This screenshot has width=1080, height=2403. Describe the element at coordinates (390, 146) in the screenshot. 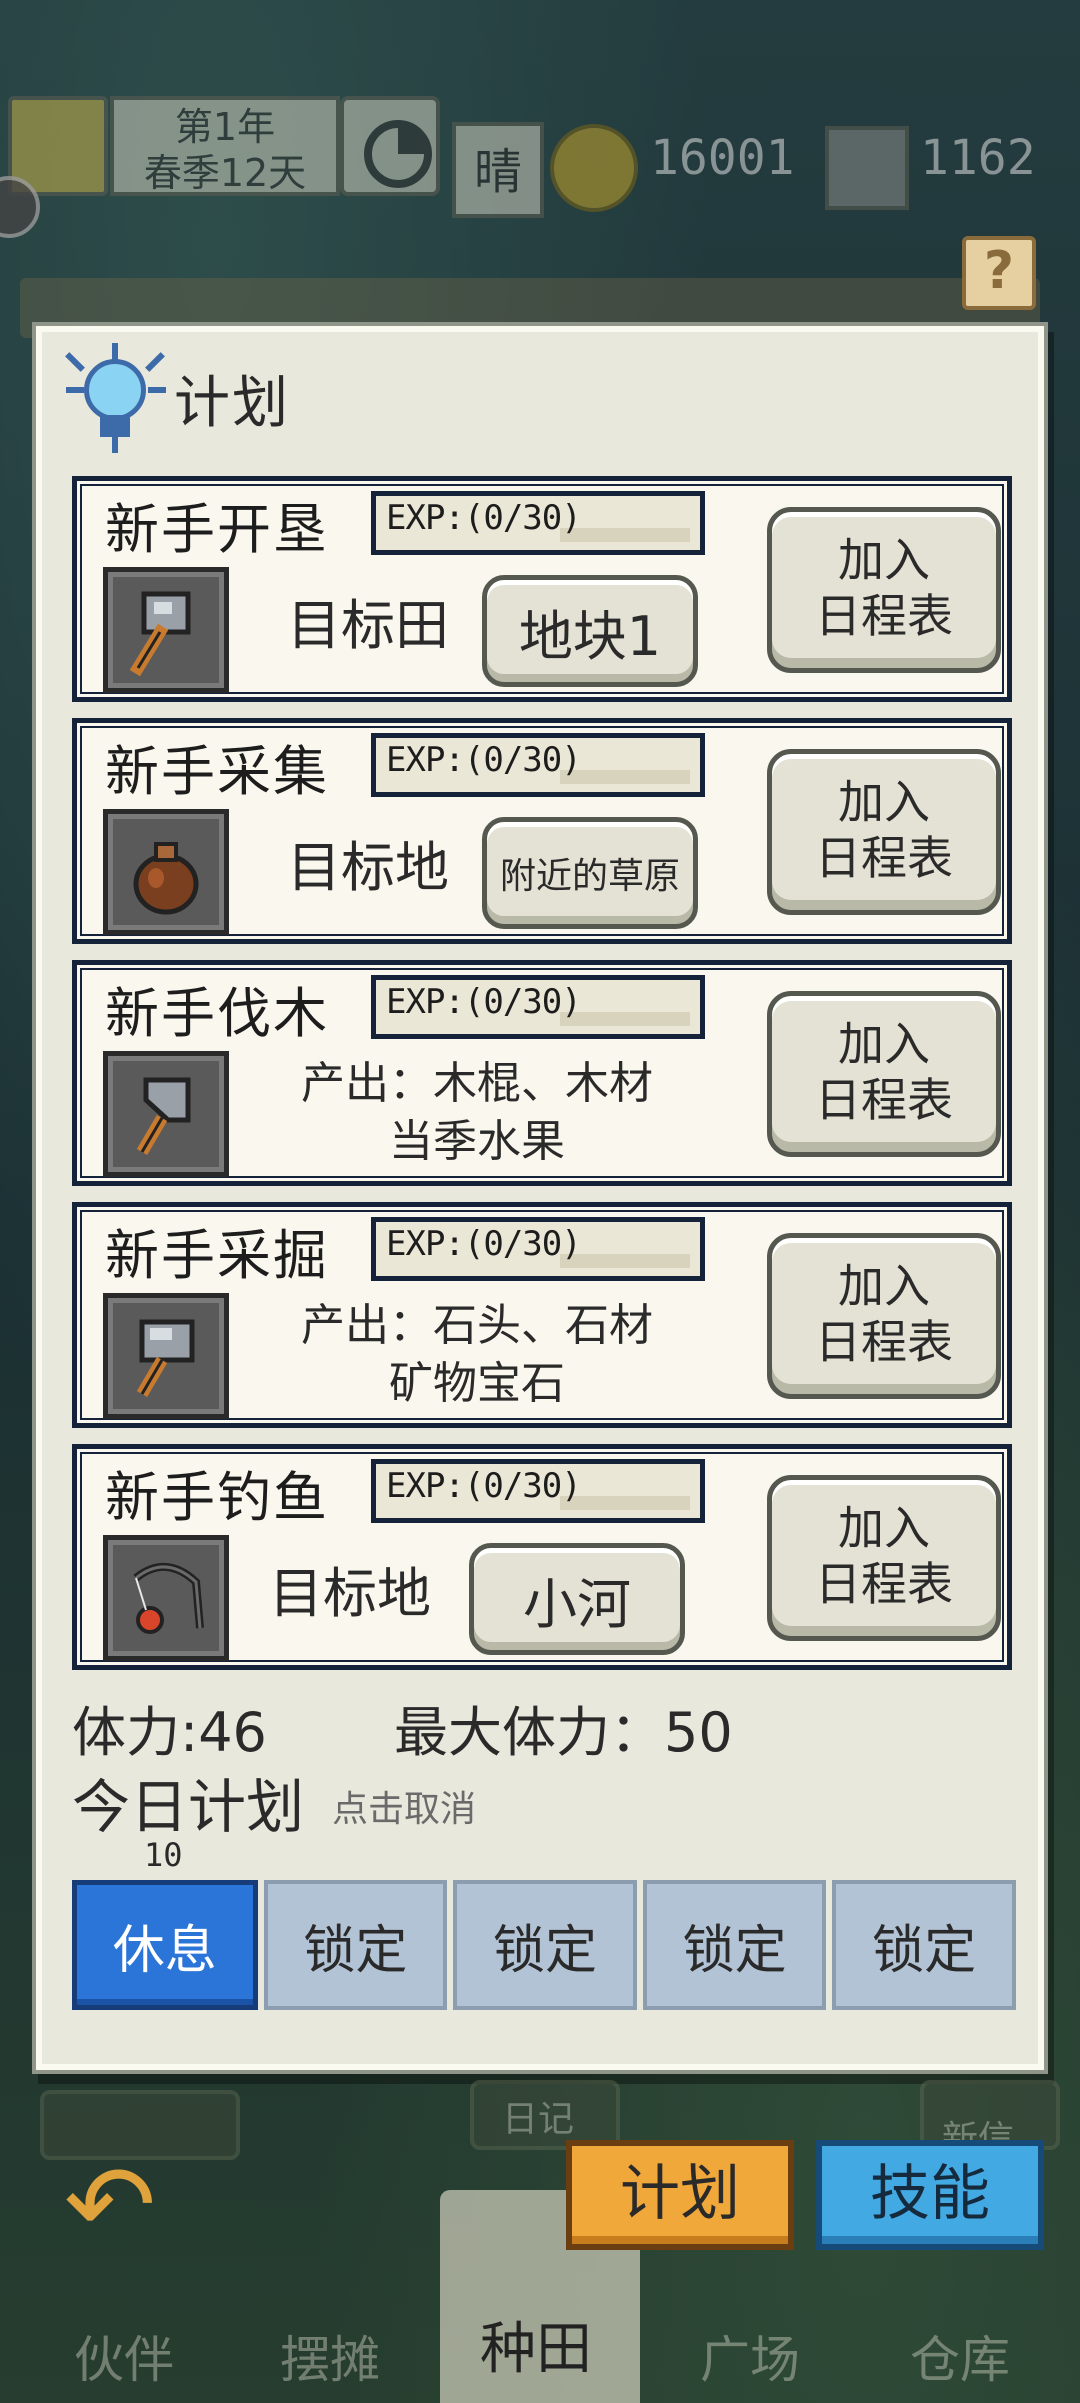

I see `clock-icon` at that location.